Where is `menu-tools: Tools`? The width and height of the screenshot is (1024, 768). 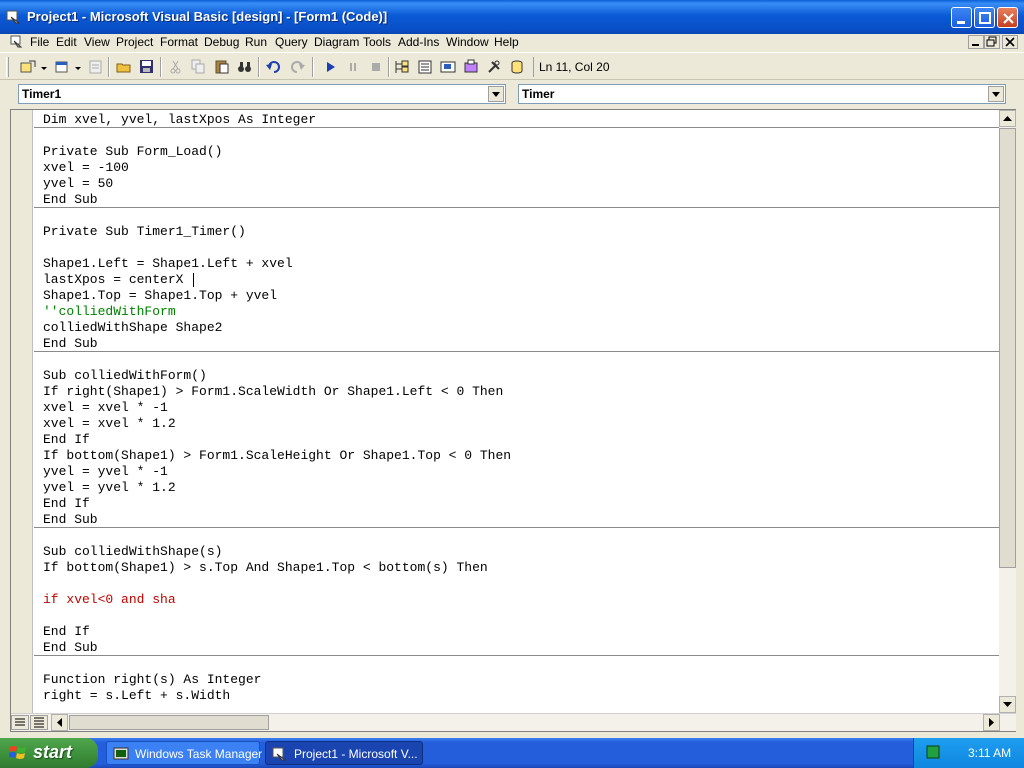 menu-tools: Tools is located at coordinates (377, 42).